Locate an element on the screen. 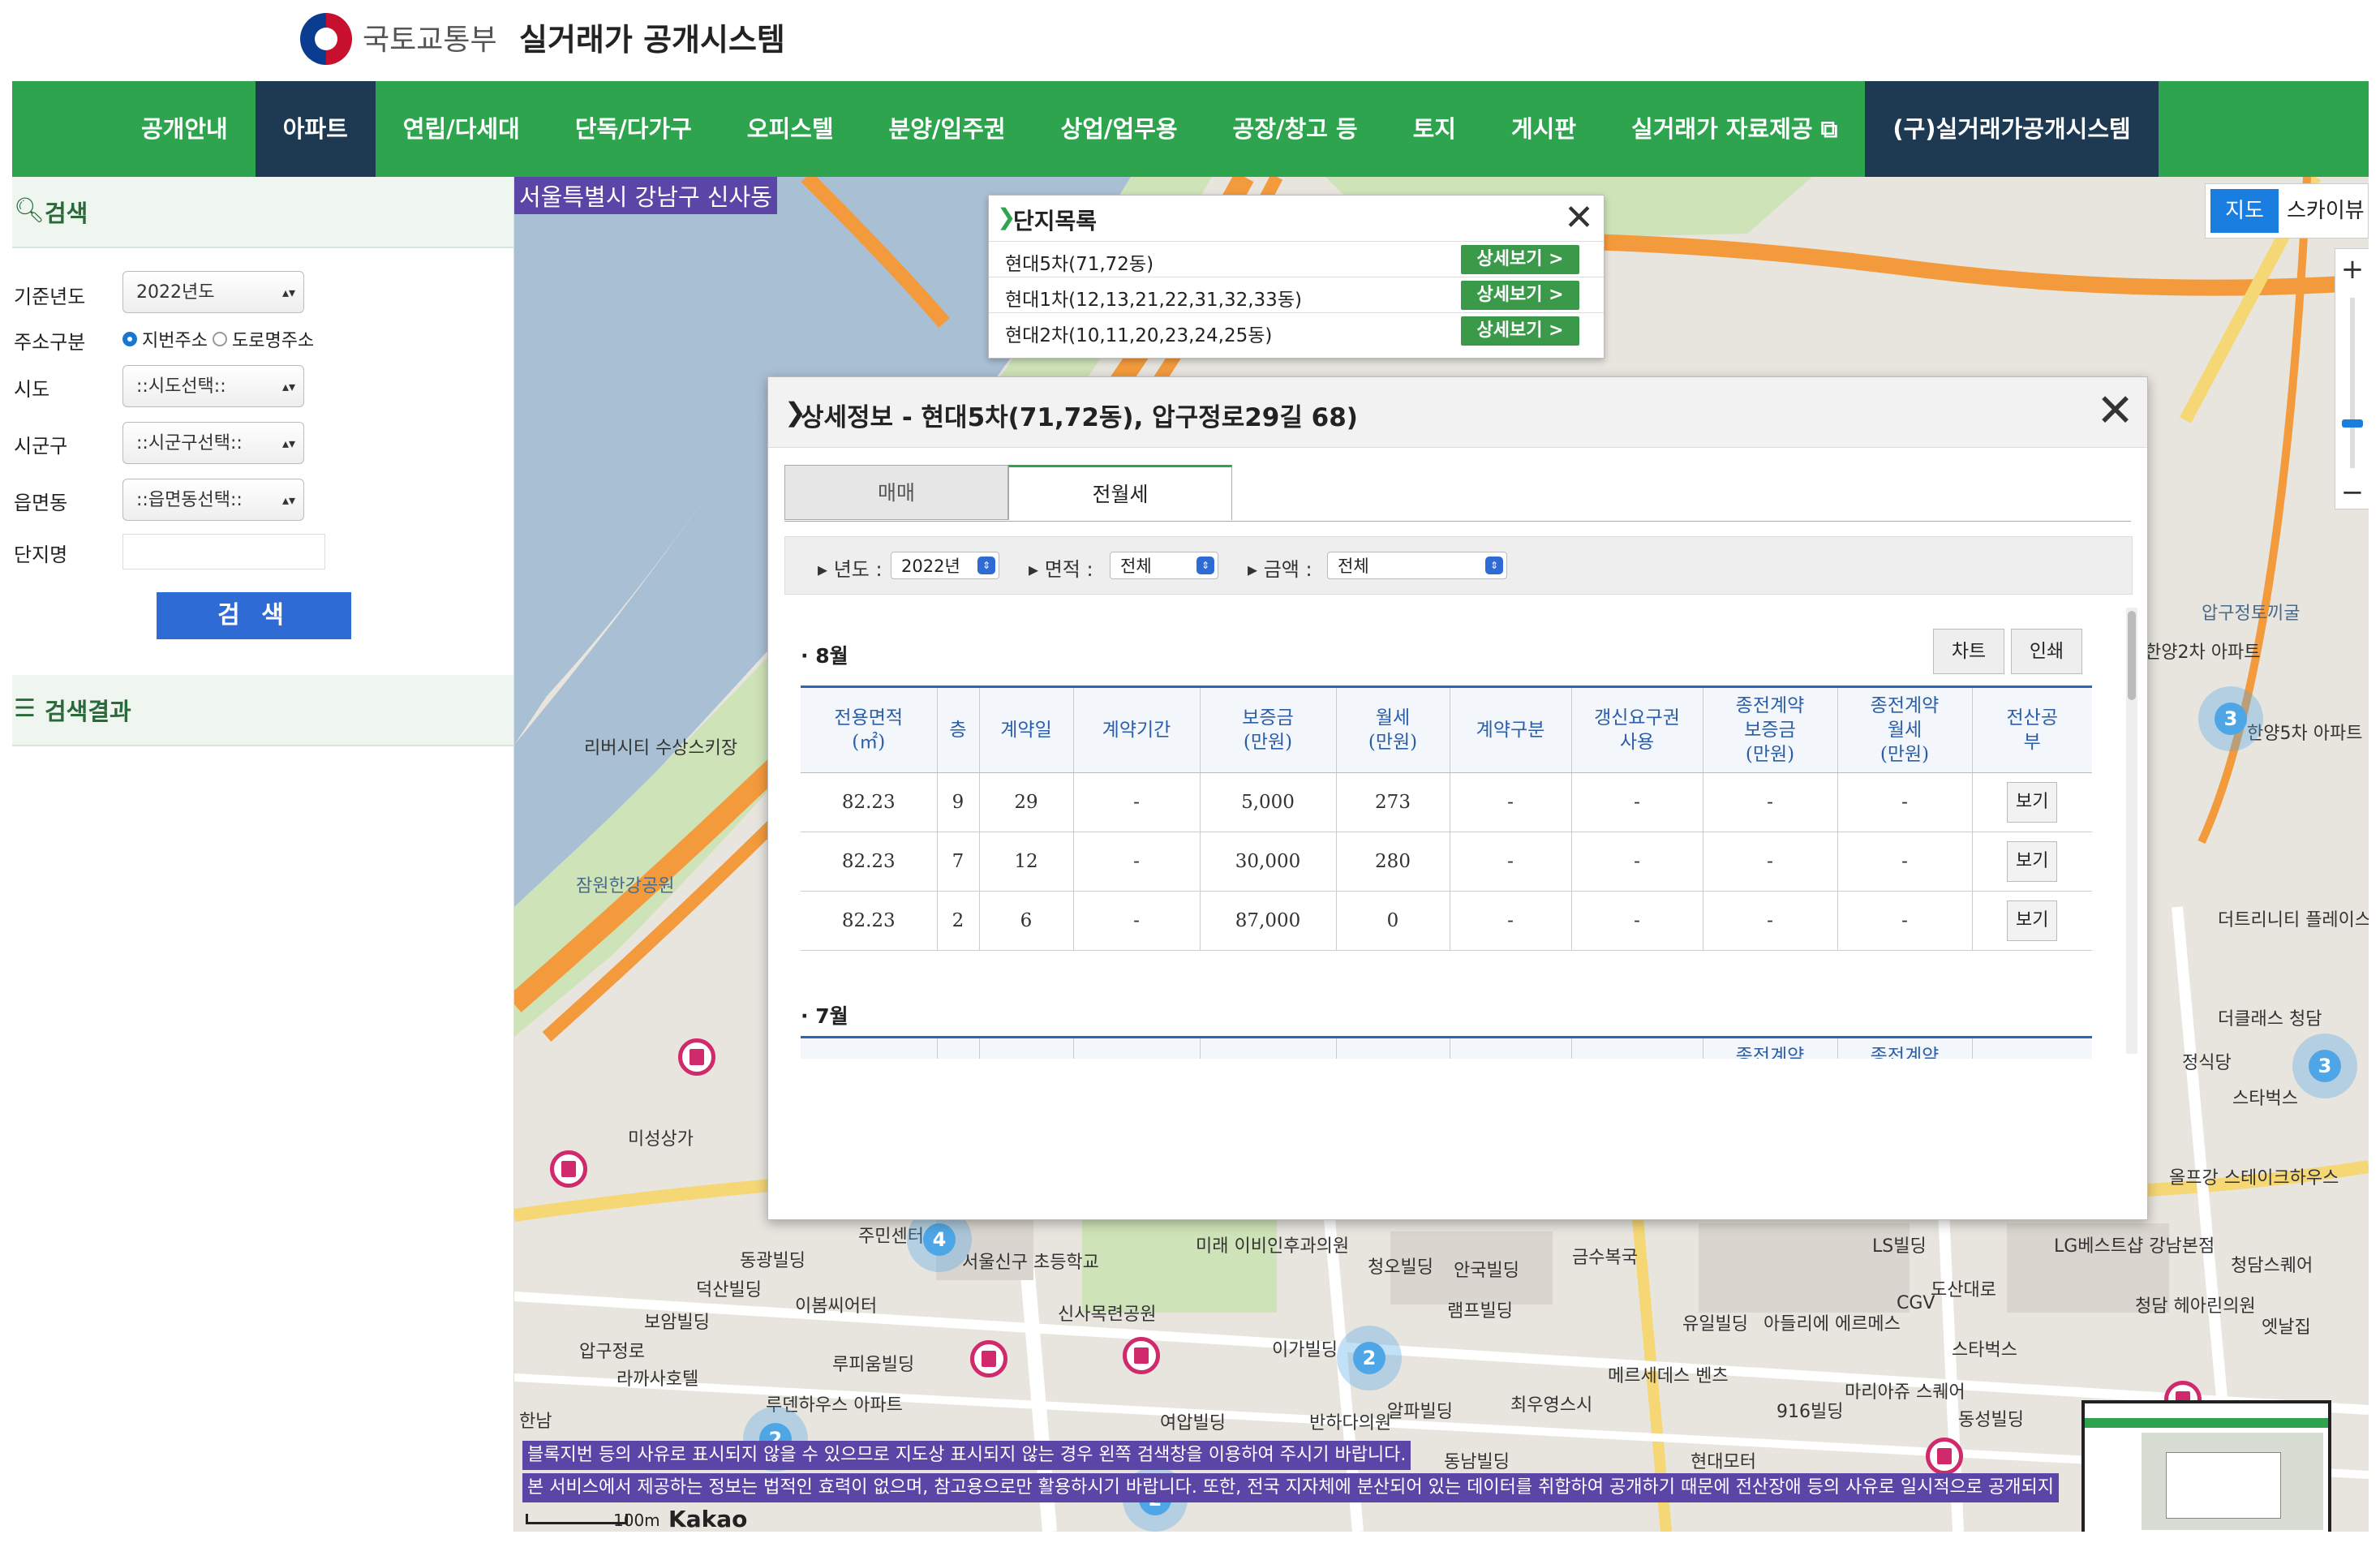 Image resolution: width=2380 pixels, height=1543 pixels. table-cell: 2 is located at coordinates (958, 921).